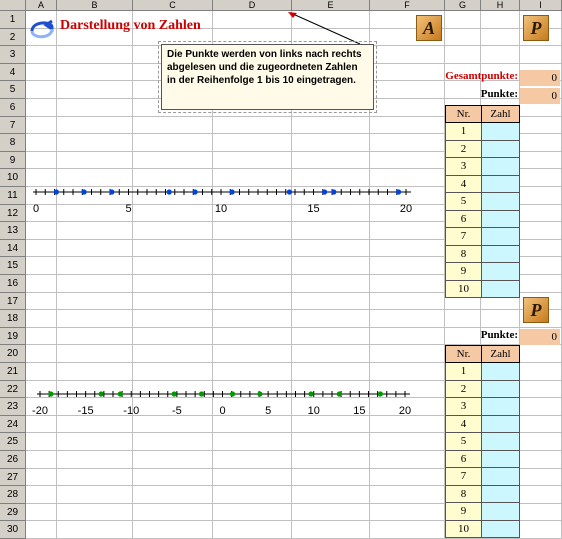  I want to click on tick-label: 10, so click(314, 411).